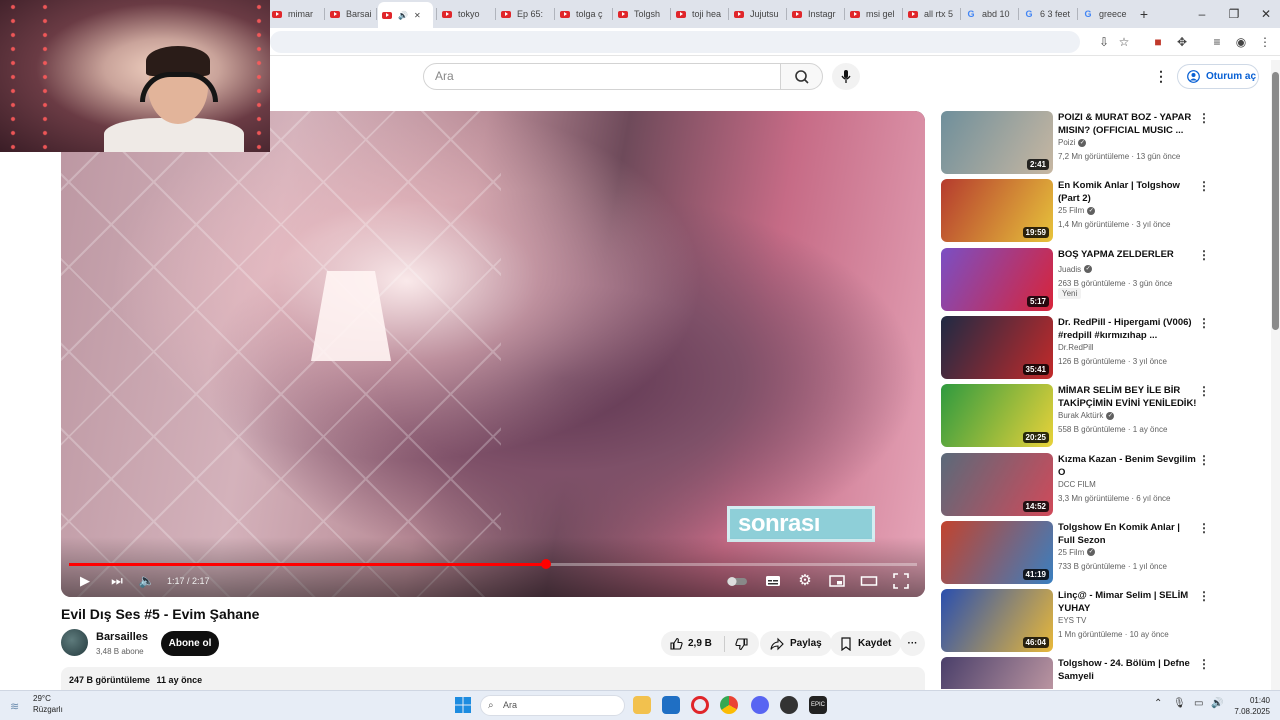 The height and width of the screenshot is (720, 1280). Describe the element at coordinates (602, 76) in the screenshot. I see `search-input: Ara` at that location.